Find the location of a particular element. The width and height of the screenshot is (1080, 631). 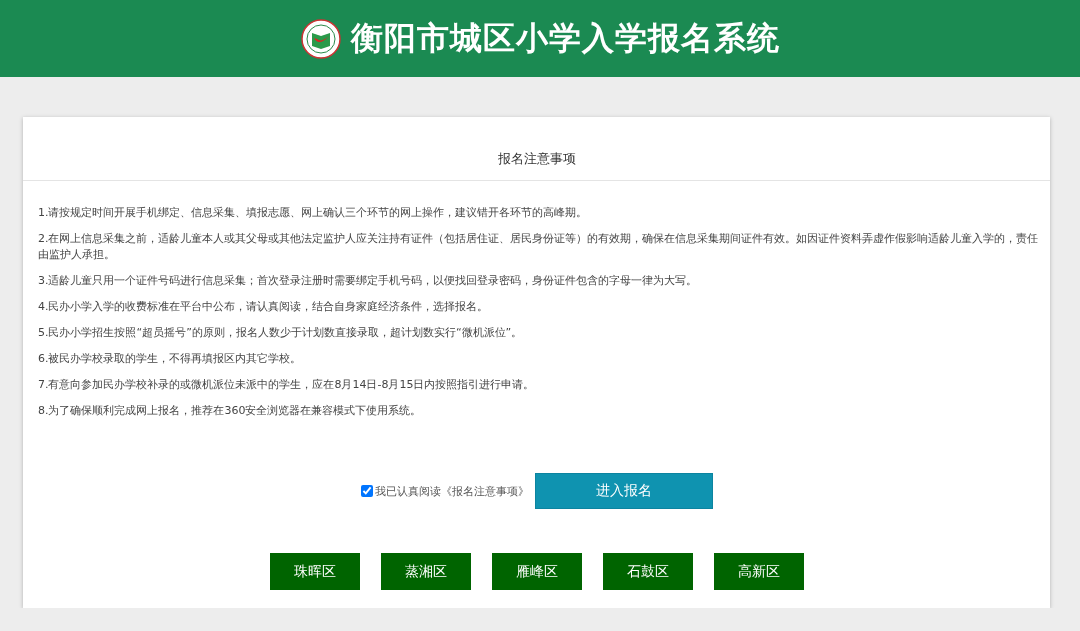

notice-item: 7.有意向参加民办学校补录的或微机派位未派中的学生，应在8月14日-8月15日内按照指引进行申请。 is located at coordinates (287, 385).